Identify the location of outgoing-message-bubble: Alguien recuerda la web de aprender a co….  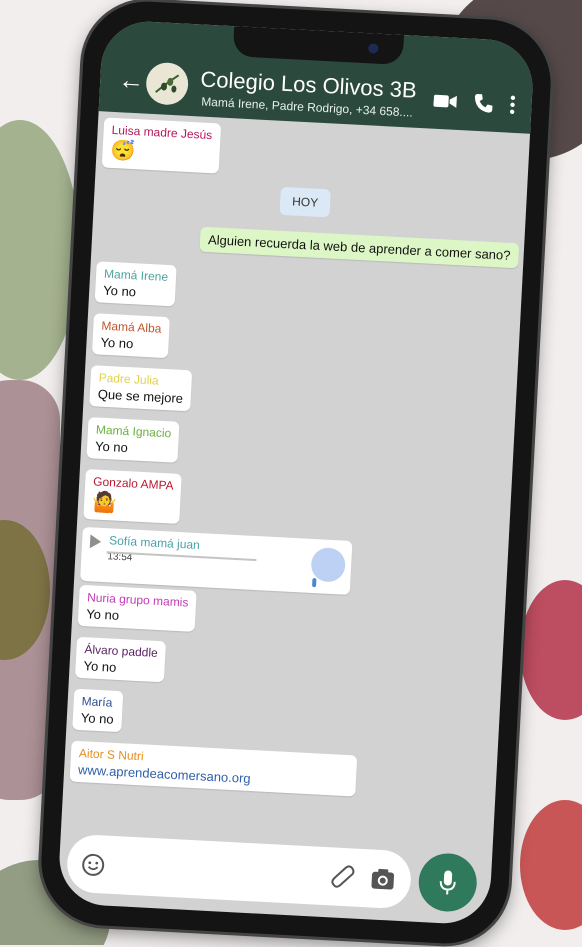
(359, 247).